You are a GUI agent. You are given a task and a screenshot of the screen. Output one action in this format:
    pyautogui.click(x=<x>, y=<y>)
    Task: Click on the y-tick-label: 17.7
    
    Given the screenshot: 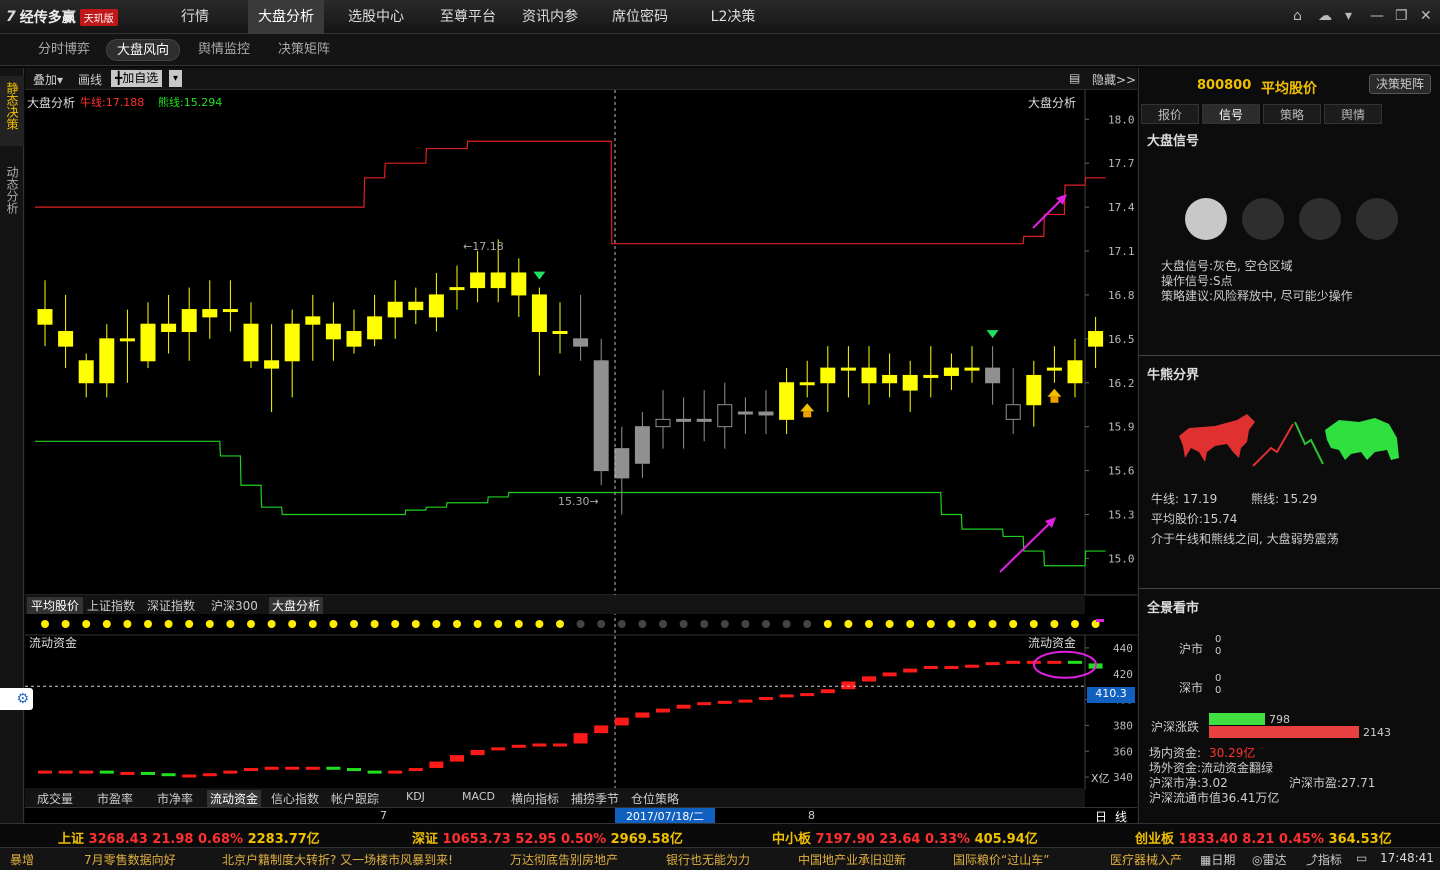 What is the action you would take?
    pyautogui.click(x=1121, y=163)
    